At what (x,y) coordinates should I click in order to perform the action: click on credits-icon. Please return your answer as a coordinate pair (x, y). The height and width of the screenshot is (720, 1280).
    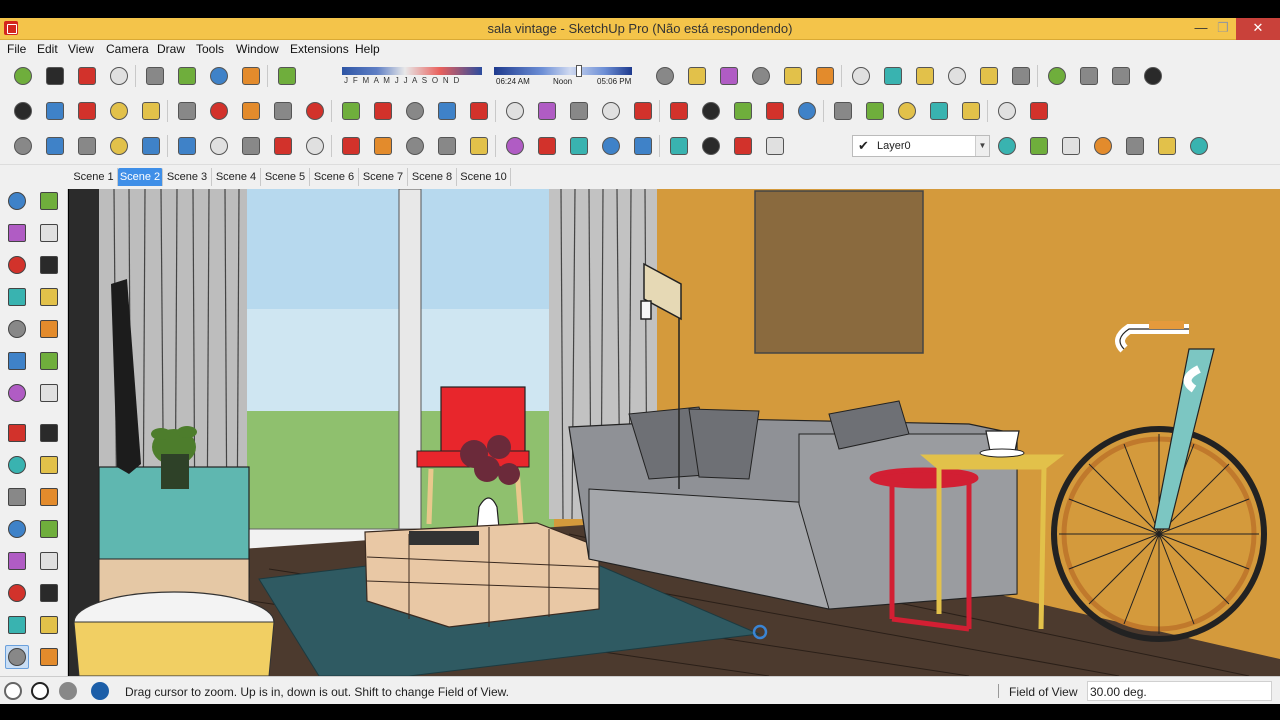
    Looking at the image, I should click on (40, 691).